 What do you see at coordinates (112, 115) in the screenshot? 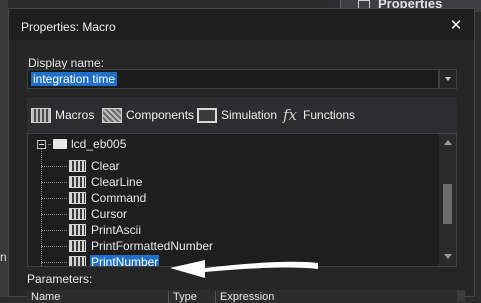
I see `components-icon` at bounding box center [112, 115].